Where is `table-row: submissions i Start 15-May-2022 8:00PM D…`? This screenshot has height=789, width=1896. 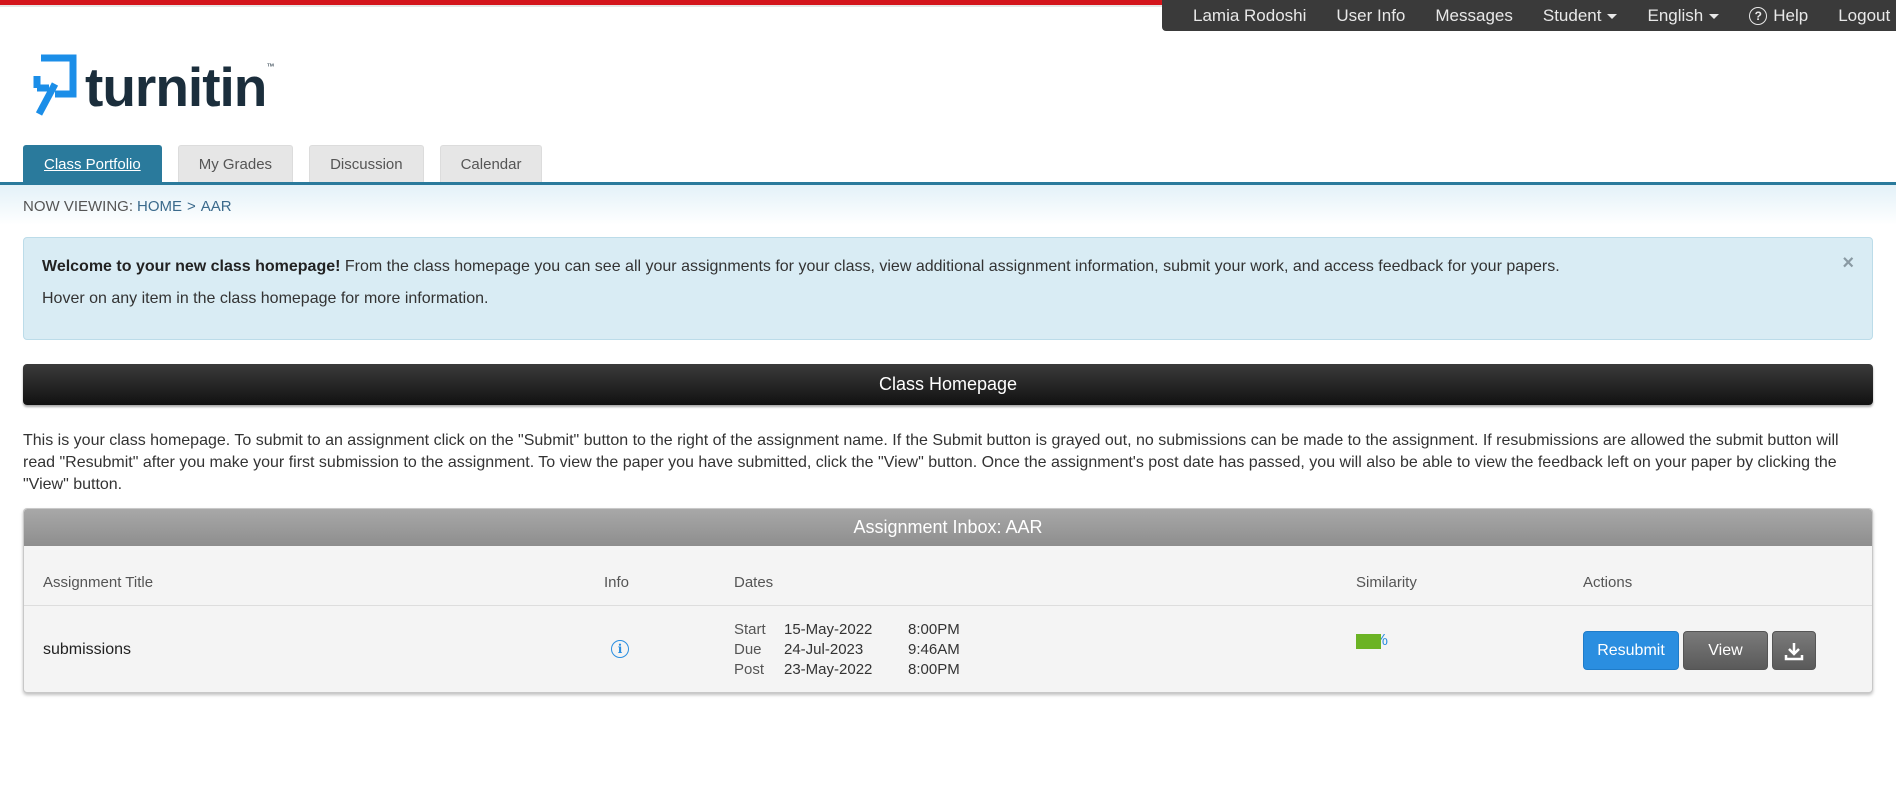 table-row: submissions i Start 15-May-2022 8:00PM D… is located at coordinates (948, 649).